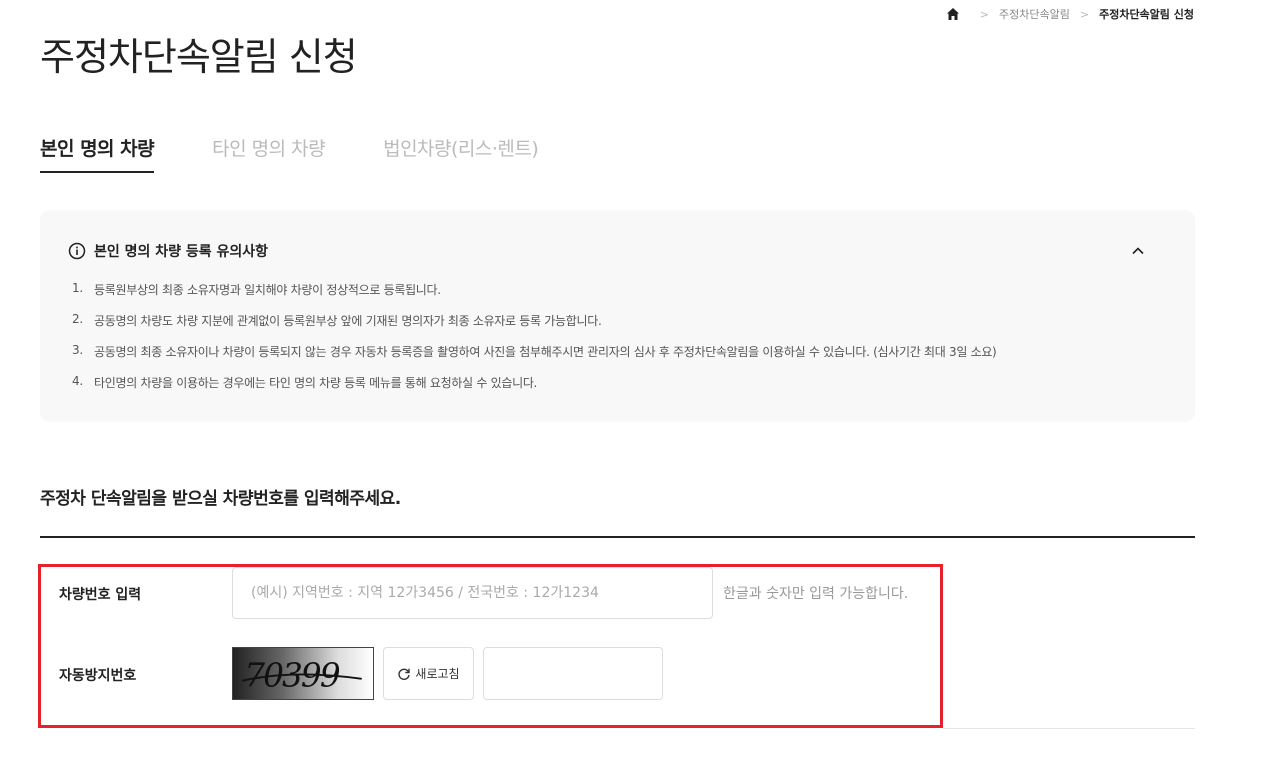 The width and height of the screenshot is (1280, 773). I want to click on refresh-captcha-button: 새로고침, so click(428, 673).